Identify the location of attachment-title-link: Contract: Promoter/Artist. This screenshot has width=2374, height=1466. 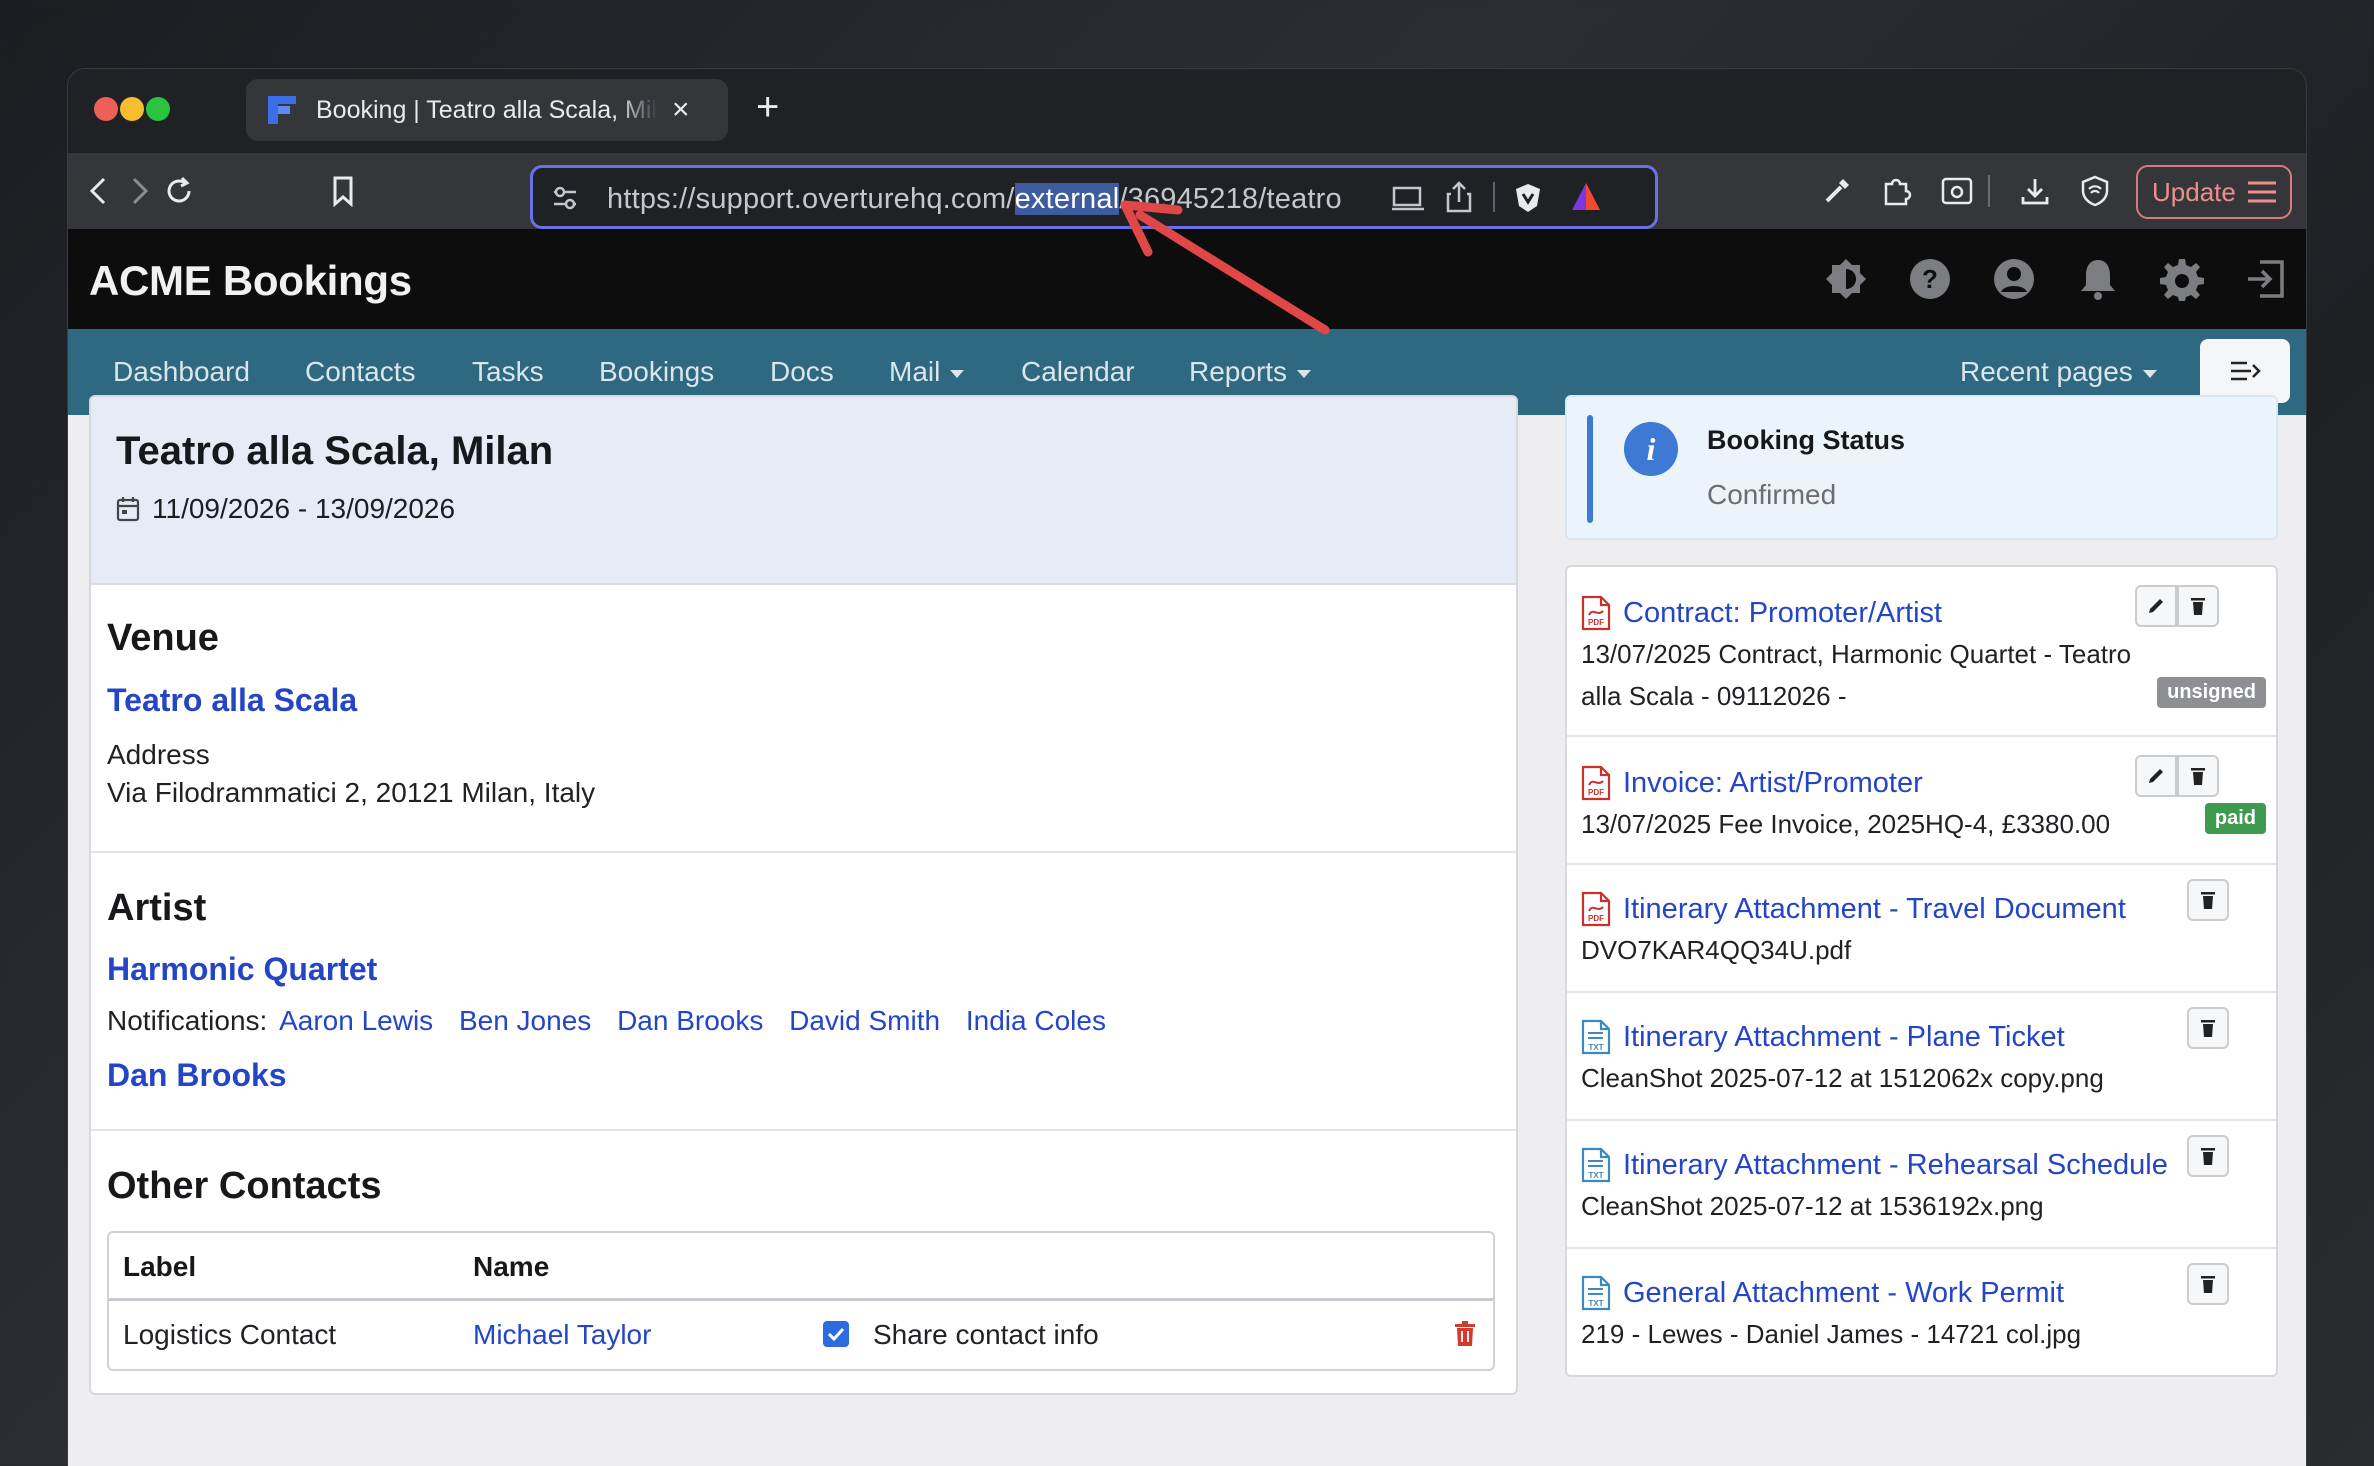
(1782, 613).